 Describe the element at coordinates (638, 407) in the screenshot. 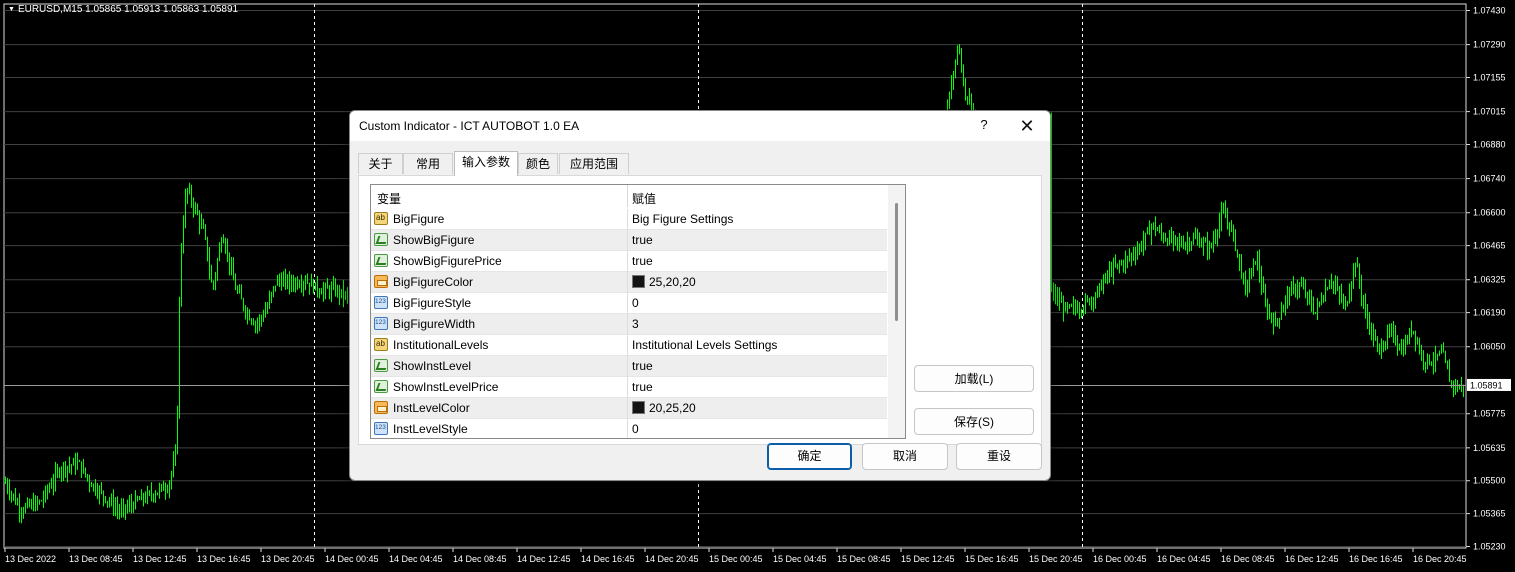

I see `color-swatch` at that location.